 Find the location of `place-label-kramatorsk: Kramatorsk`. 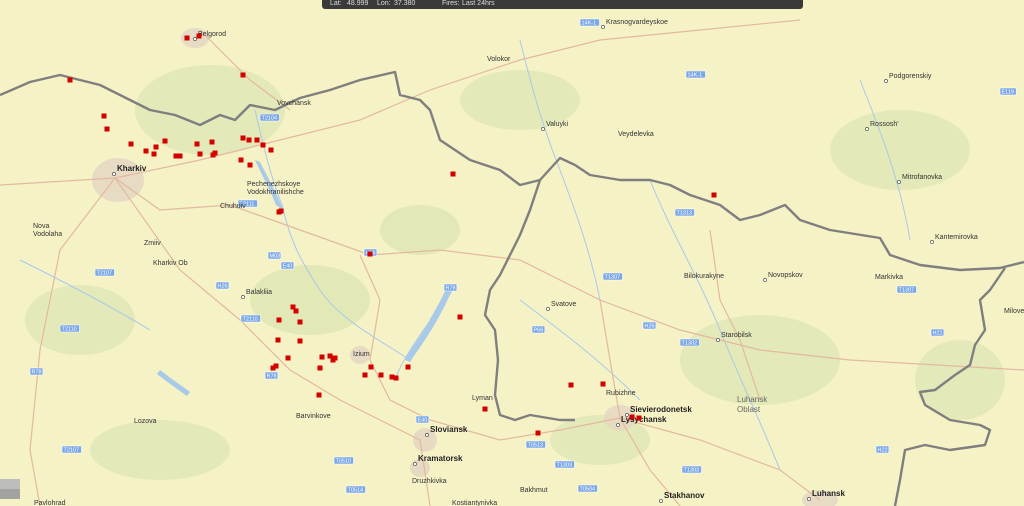

place-label-kramatorsk: Kramatorsk is located at coordinates (440, 458).